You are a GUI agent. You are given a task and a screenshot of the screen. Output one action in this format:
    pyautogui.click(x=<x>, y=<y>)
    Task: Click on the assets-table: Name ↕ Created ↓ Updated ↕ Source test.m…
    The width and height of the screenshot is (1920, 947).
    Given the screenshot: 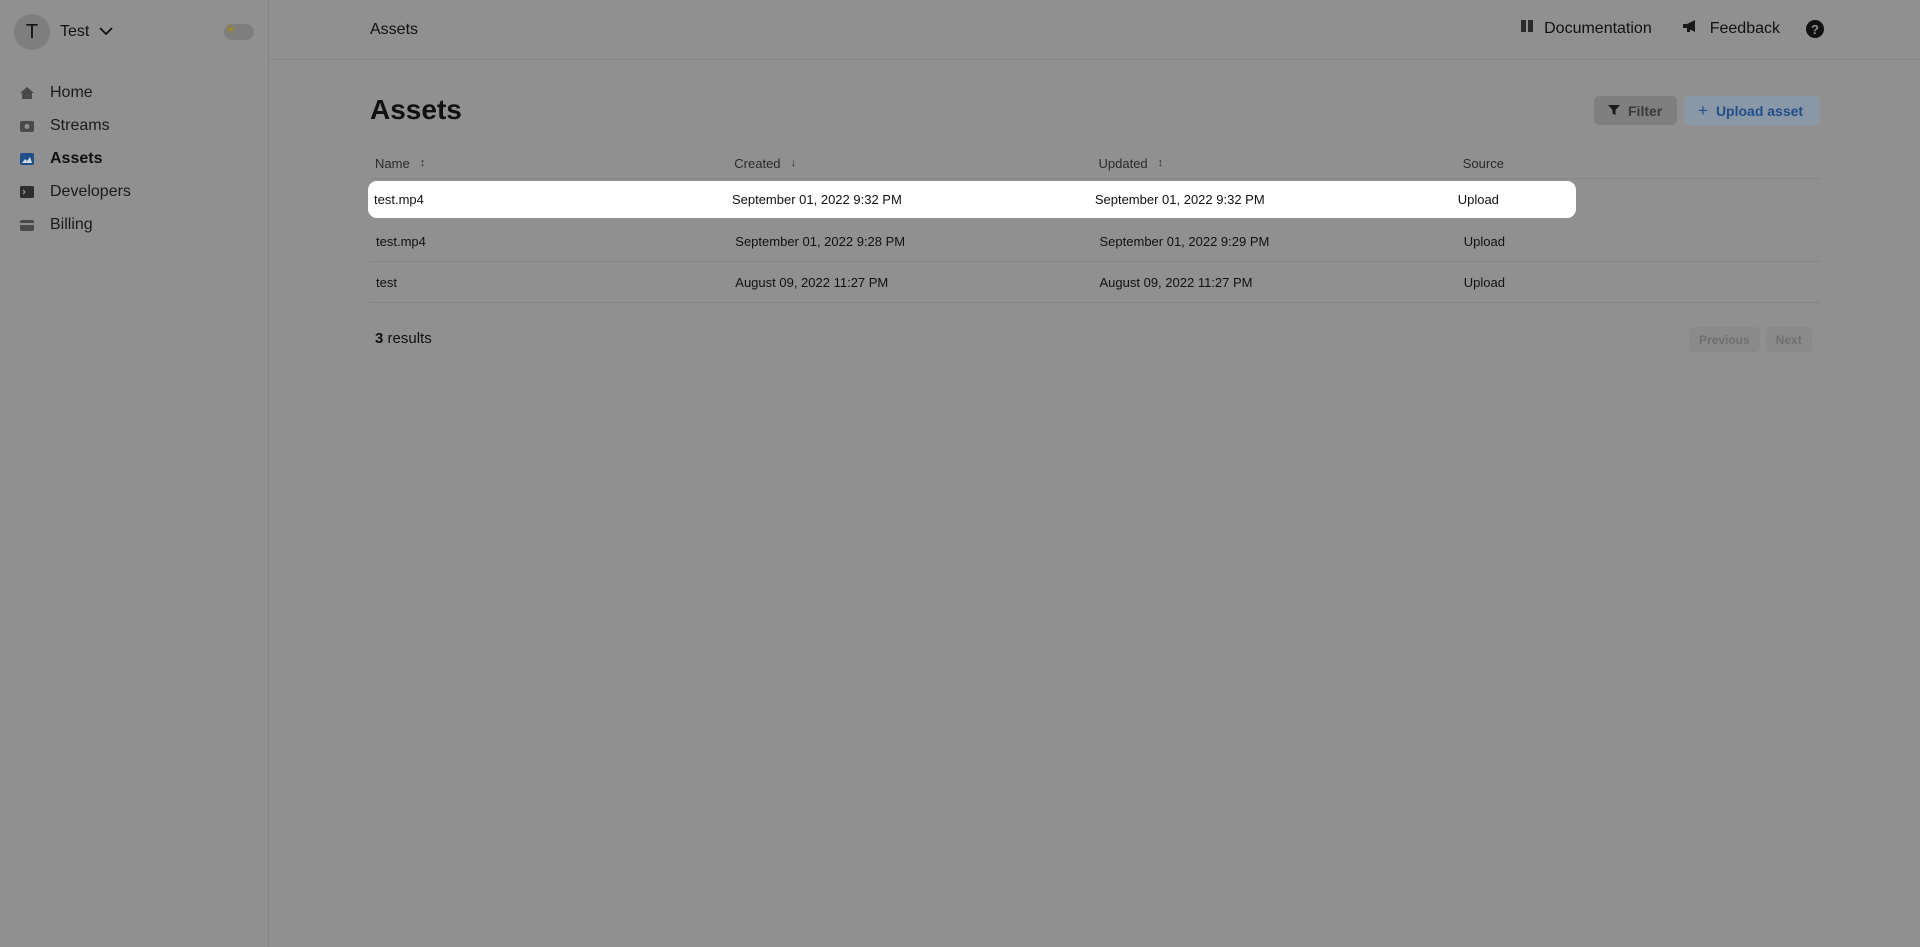 What is the action you would take?
    pyautogui.click(x=1094, y=225)
    